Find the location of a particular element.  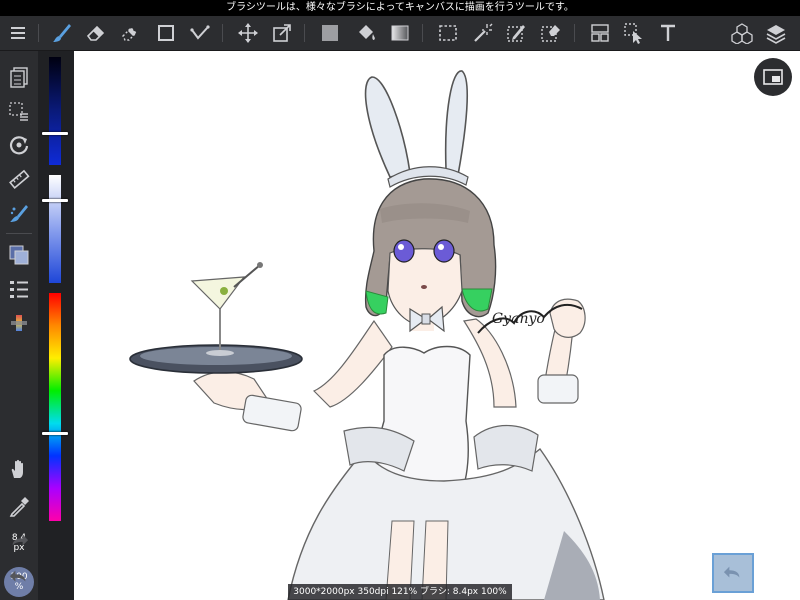

left-divider is located at coordinates (19, 233).